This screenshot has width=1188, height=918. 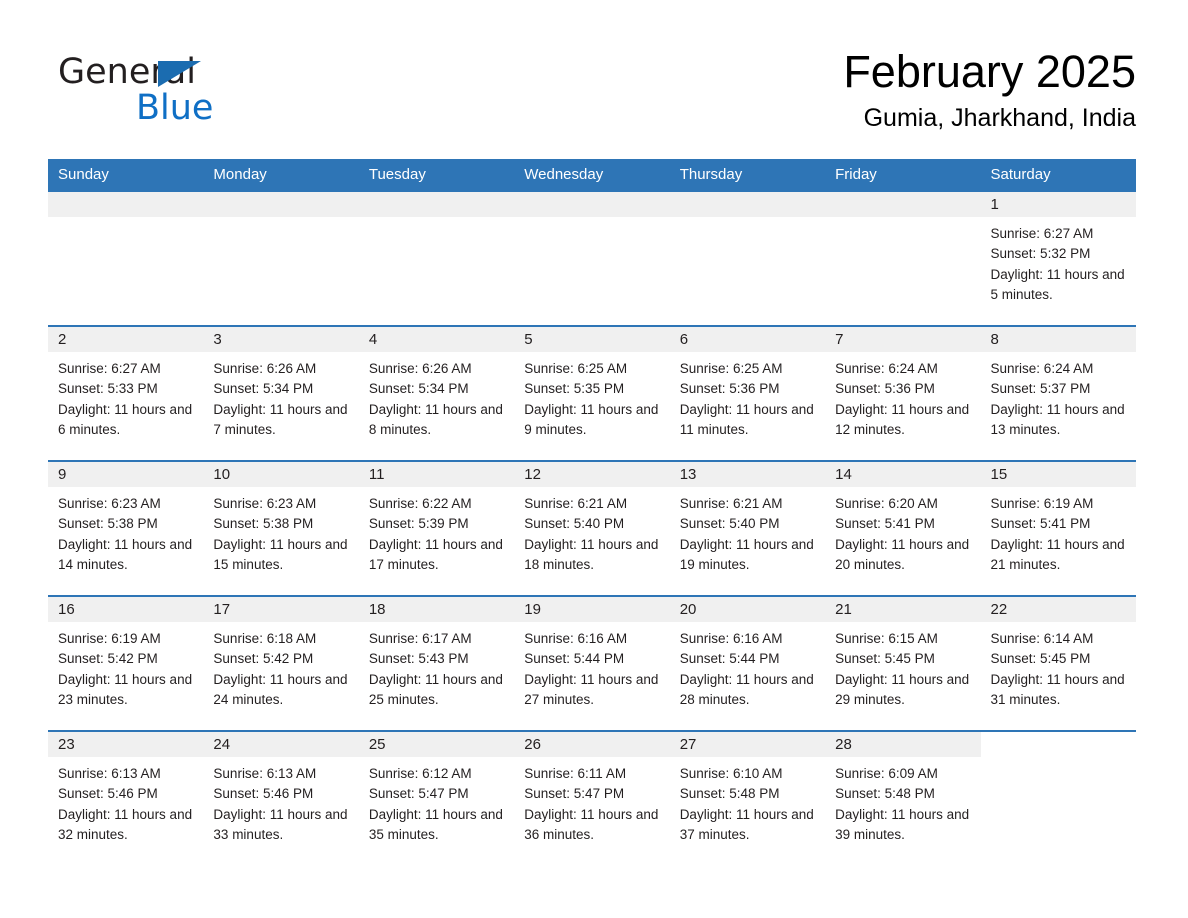 What do you see at coordinates (591, 689) in the screenshot?
I see `daylight-text: Daylight: 11 hours and 27 minutes.` at bounding box center [591, 689].